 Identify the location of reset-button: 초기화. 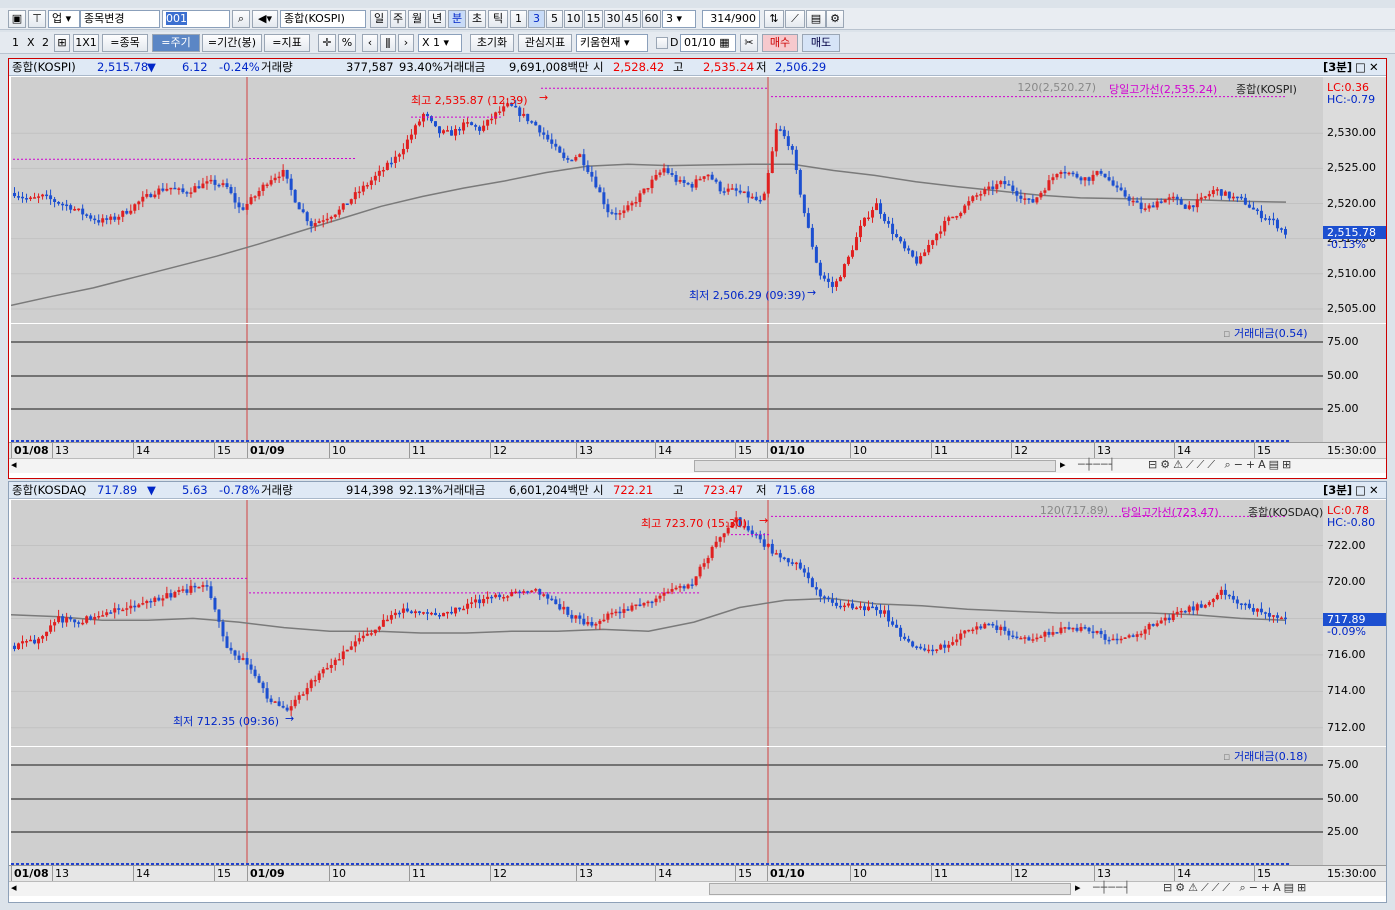
(492, 43).